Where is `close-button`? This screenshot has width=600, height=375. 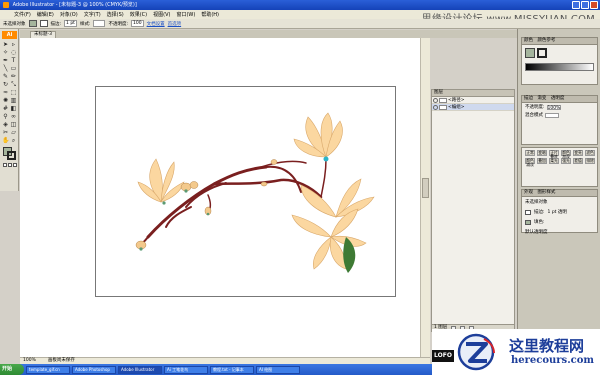 close-button is located at coordinates (594, 5).